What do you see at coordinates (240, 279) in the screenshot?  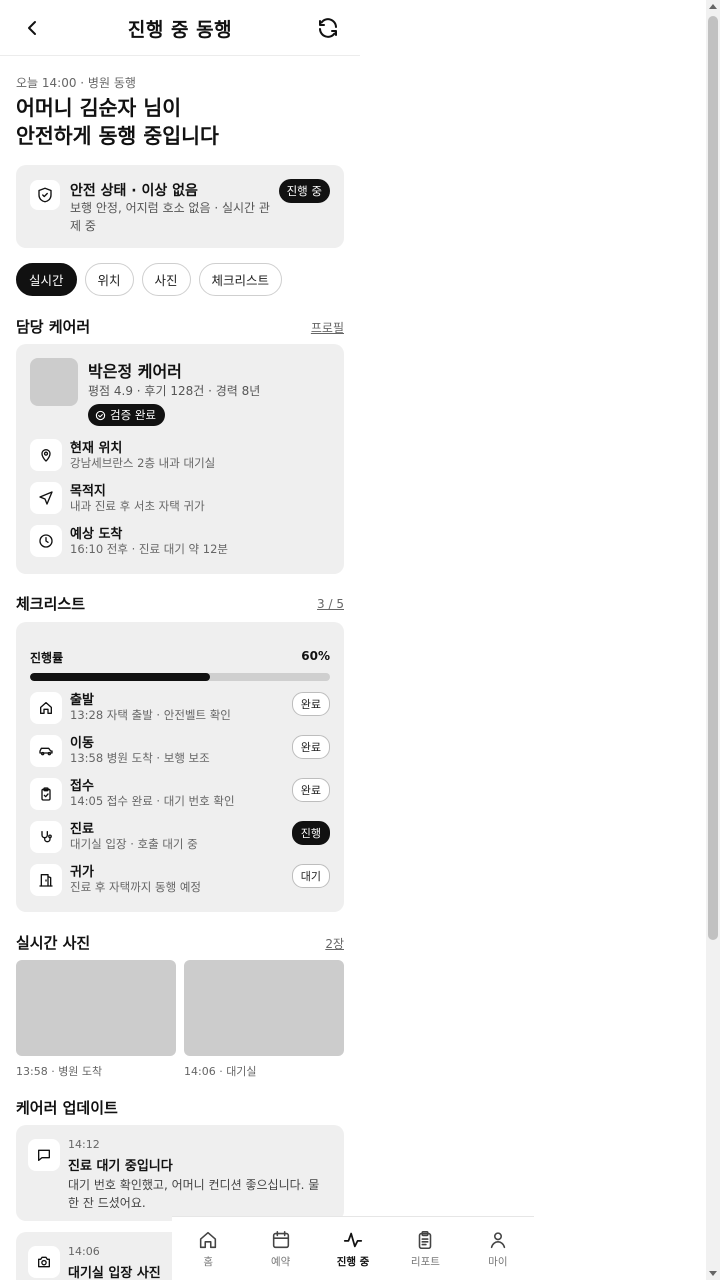 I see `tab-checklist: 체크리스트` at bounding box center [240, 279].